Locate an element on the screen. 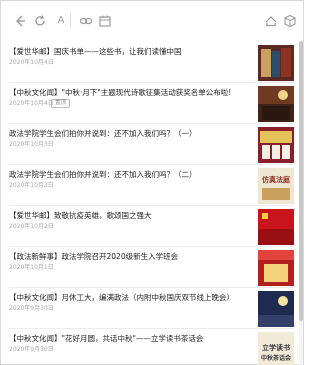 This screenshot has width=320, height=365. back-arrow-icon is located at coordinates (20, 21).